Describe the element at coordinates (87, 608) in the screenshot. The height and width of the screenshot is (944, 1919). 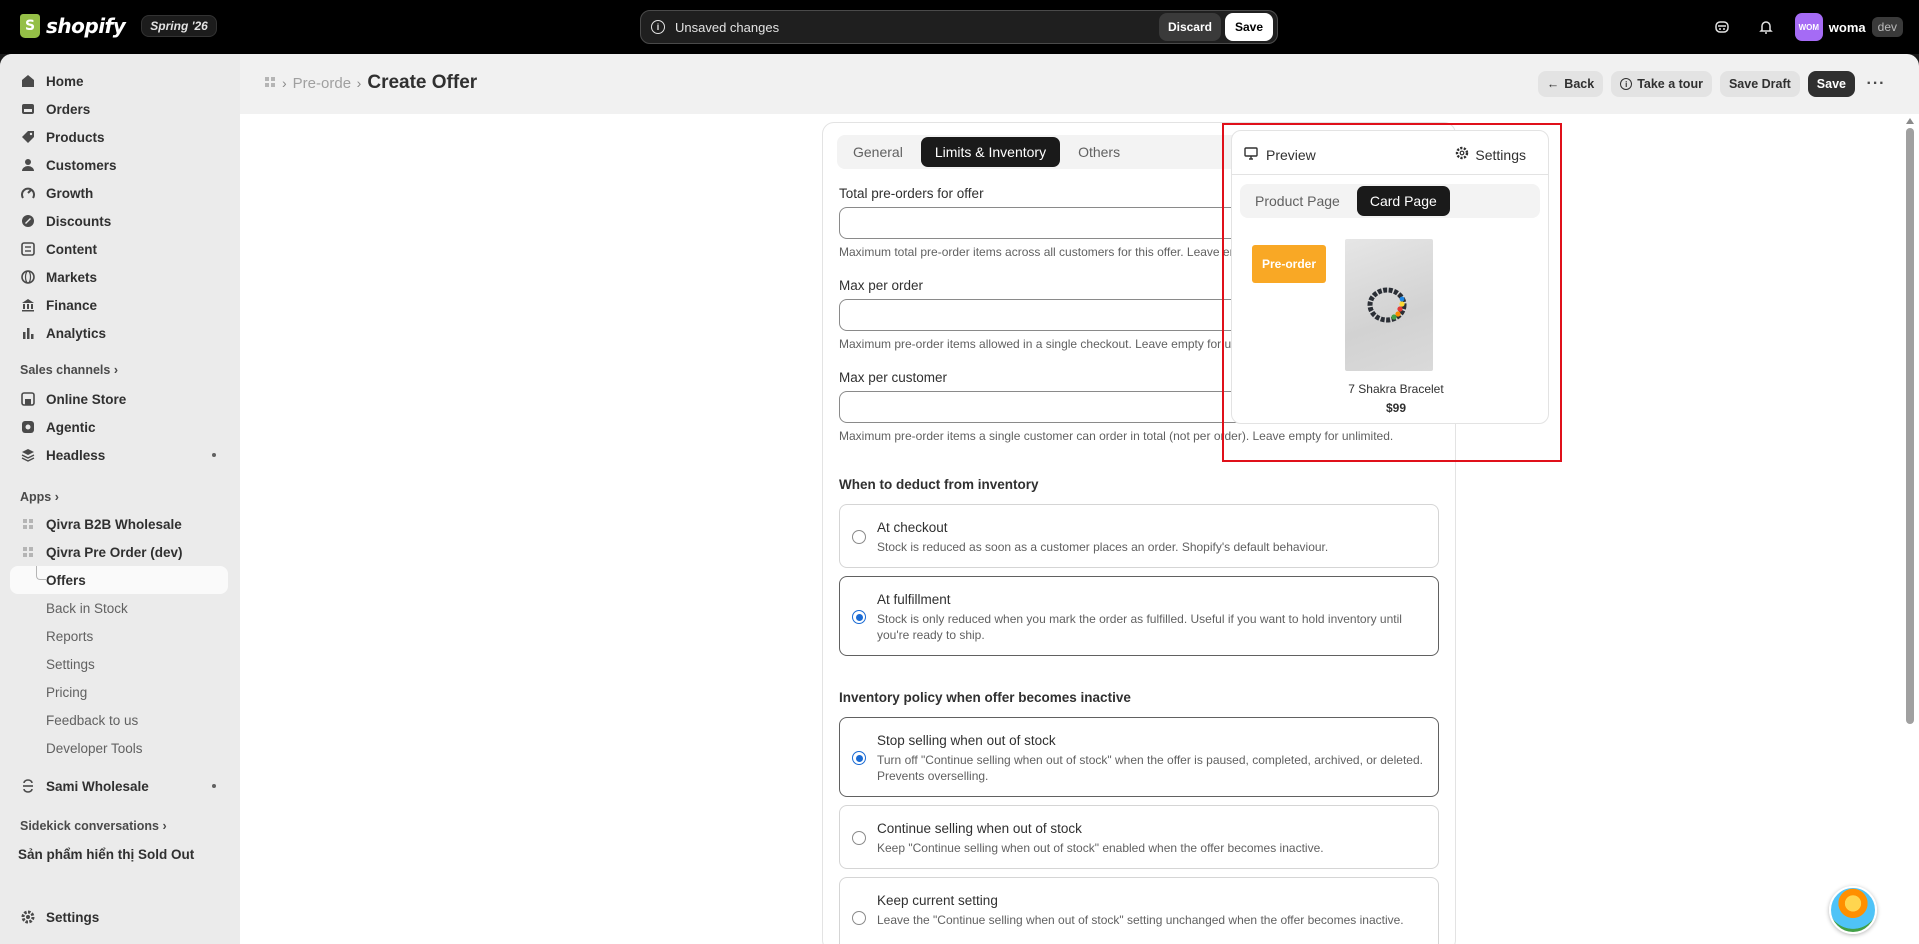
I see `sidebar-item-label: Back in Stock` at that location.